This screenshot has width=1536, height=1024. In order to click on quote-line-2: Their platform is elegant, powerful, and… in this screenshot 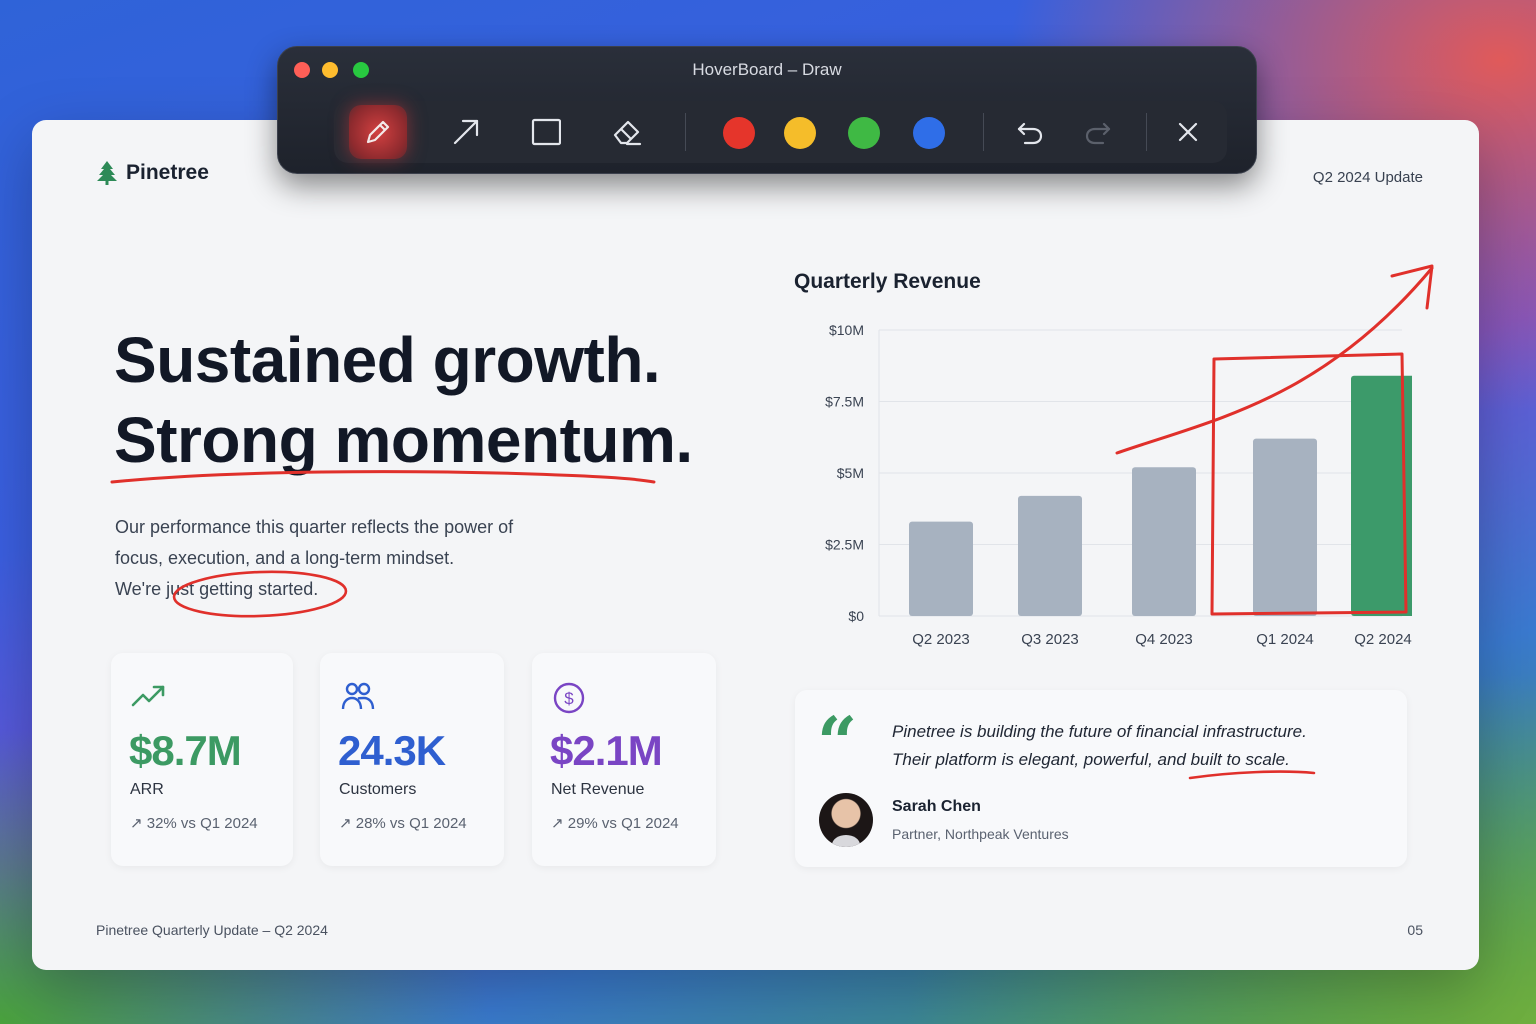, I will do `click(1091, 759)`.